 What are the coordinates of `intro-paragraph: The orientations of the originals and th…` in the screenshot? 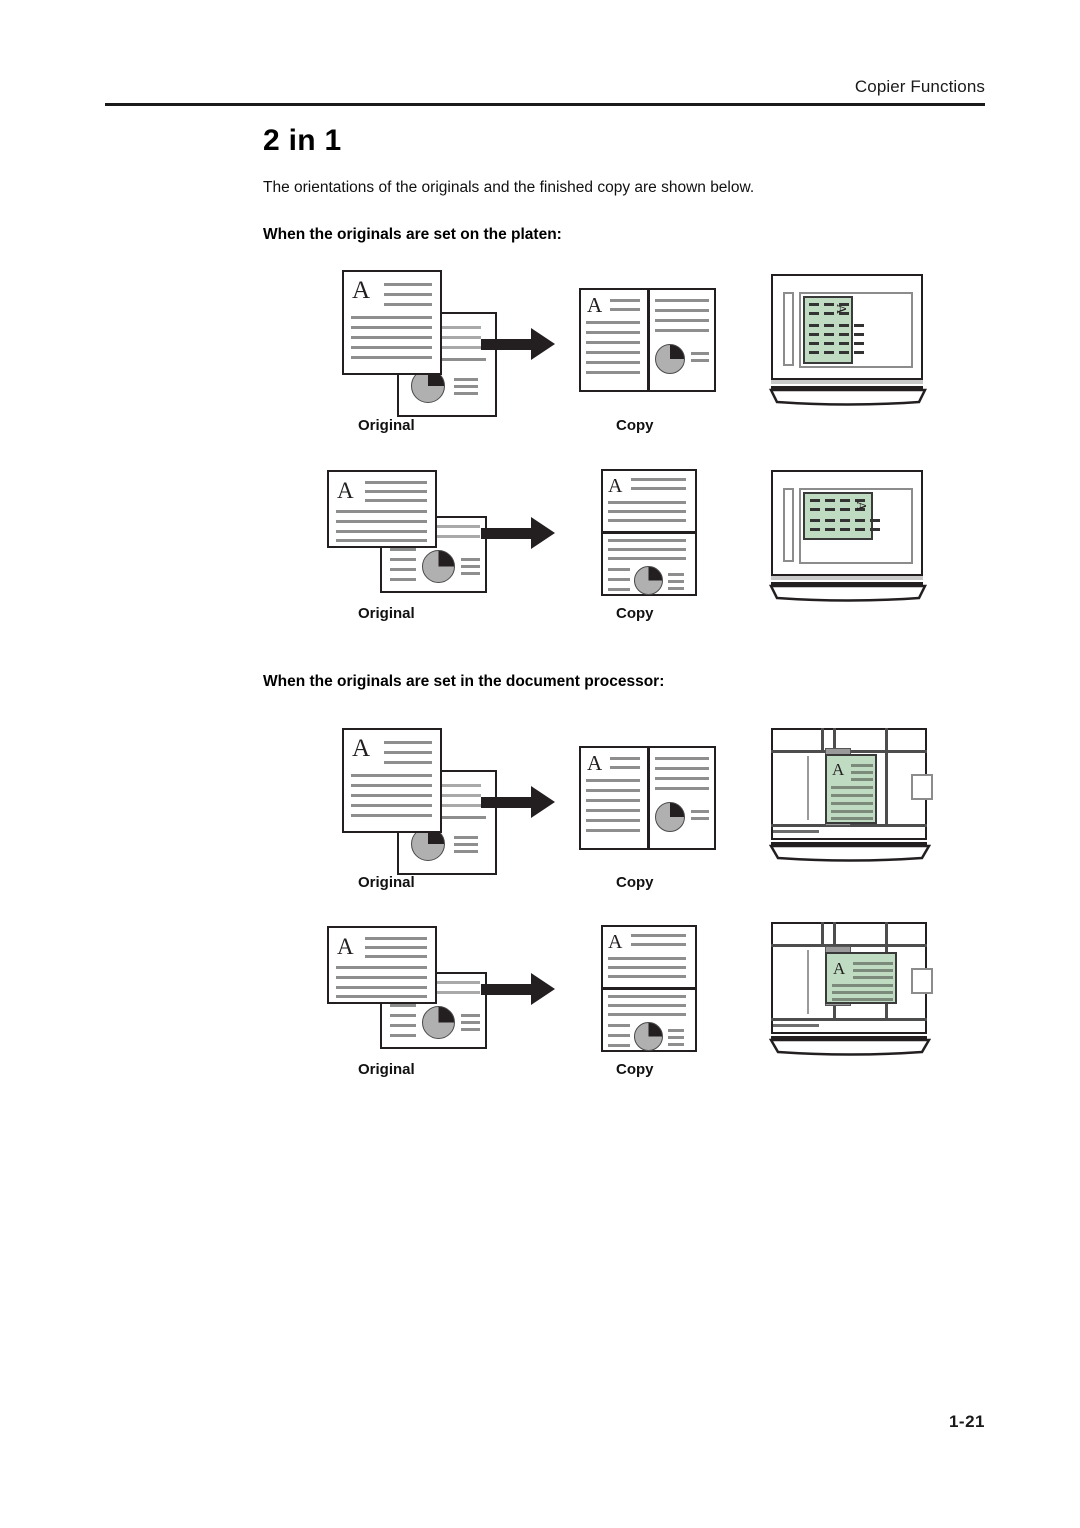 It's located at (509, 187).